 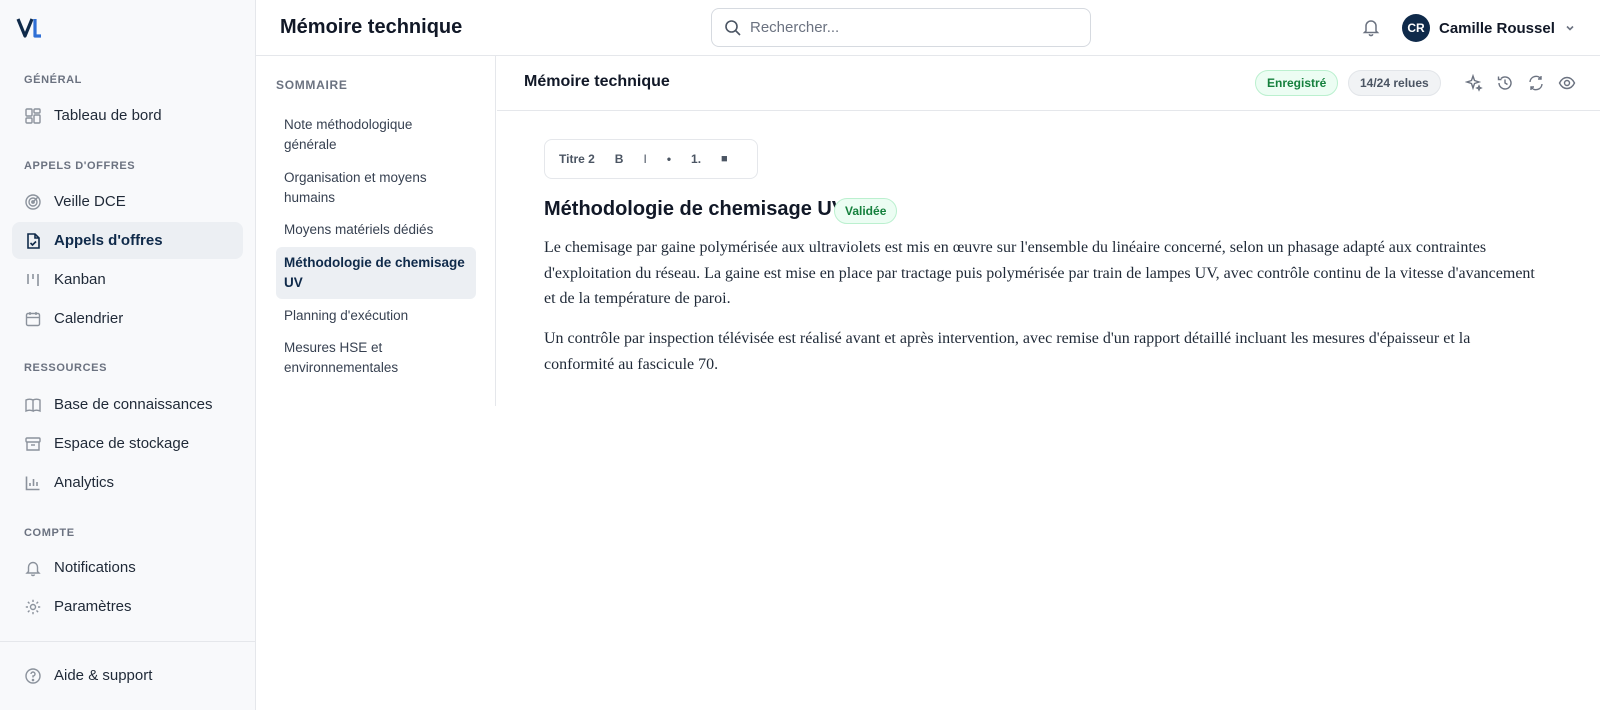 What do you see at coordinates (644, 159) in the screenshot?
I see `italic-button: I` at bounding box center [644, 159].